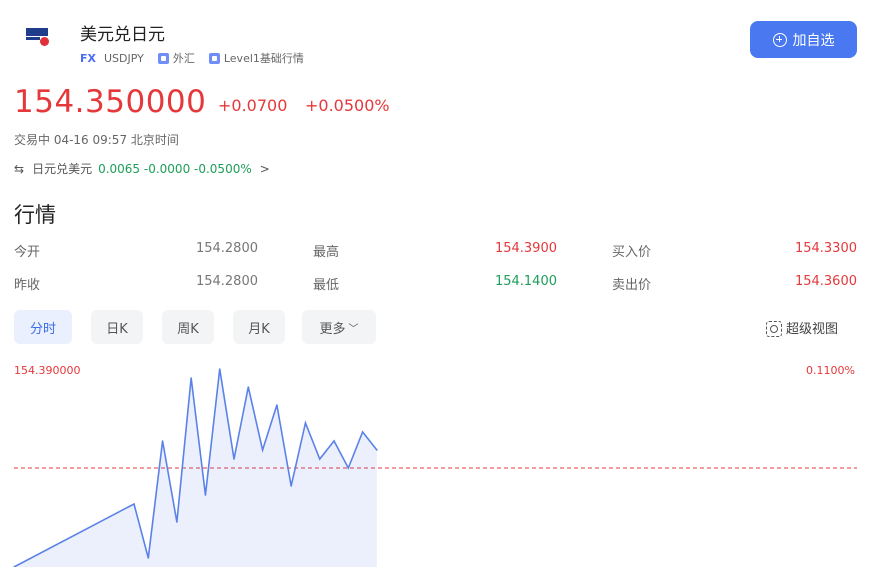 The width and height of the screenshot is (871, 567). I want to click on tab-monthly-k: 月K, so click(259, 327).